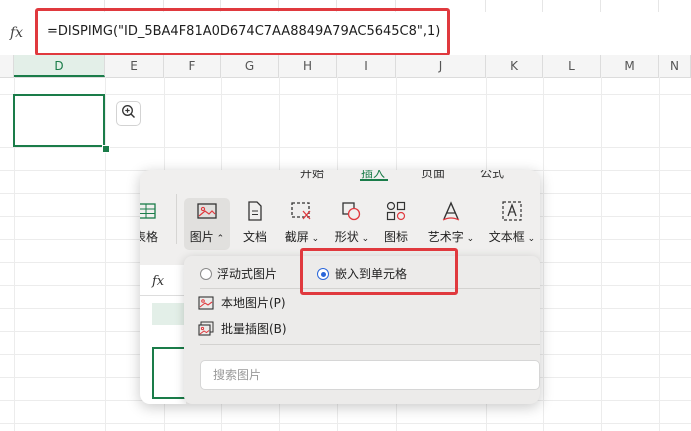 This screenshot has height=431, width=691. Describe the element at coordinates (370, 344) in the screenshot. I see `menu-separator` at that location.